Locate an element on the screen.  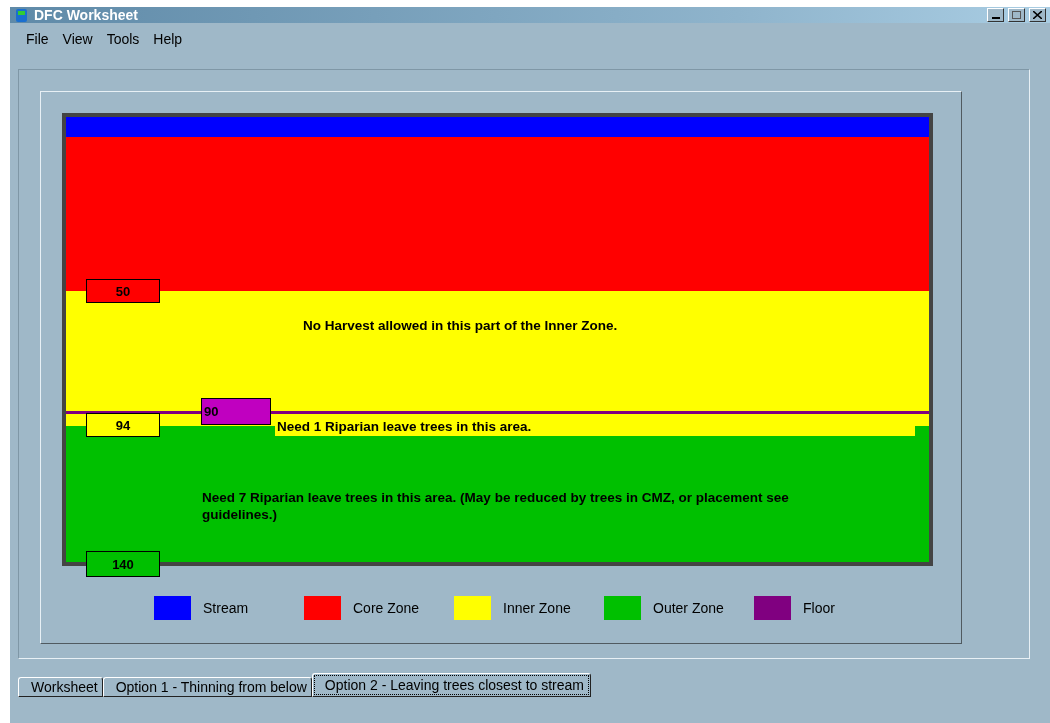
legend-label: Inner Zone is located at coordinates (537, 608).